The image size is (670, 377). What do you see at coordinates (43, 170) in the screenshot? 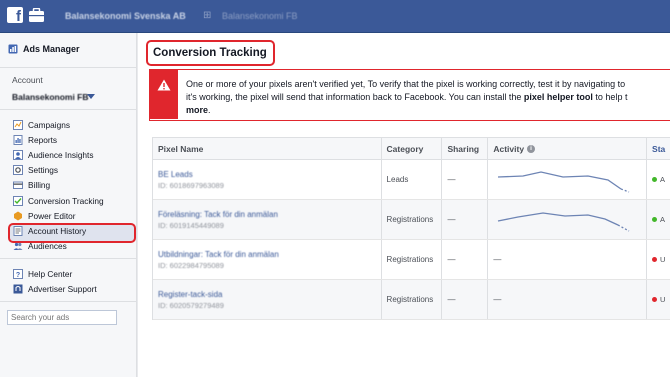
I see `sidebar-item-label: Settings` at bounding box center [43, 170].